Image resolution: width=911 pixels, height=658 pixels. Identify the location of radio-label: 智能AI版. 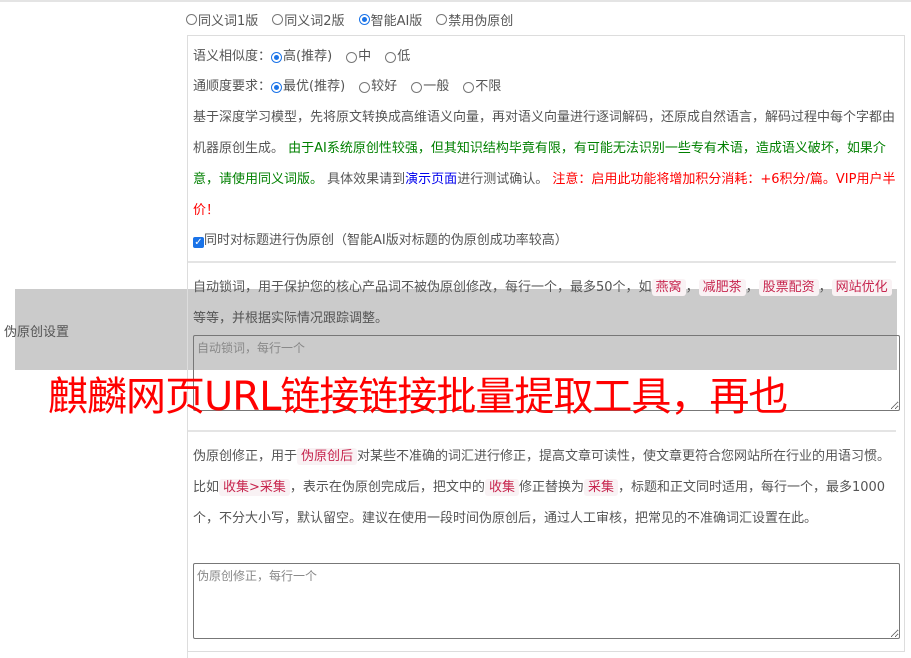
(396, 21).